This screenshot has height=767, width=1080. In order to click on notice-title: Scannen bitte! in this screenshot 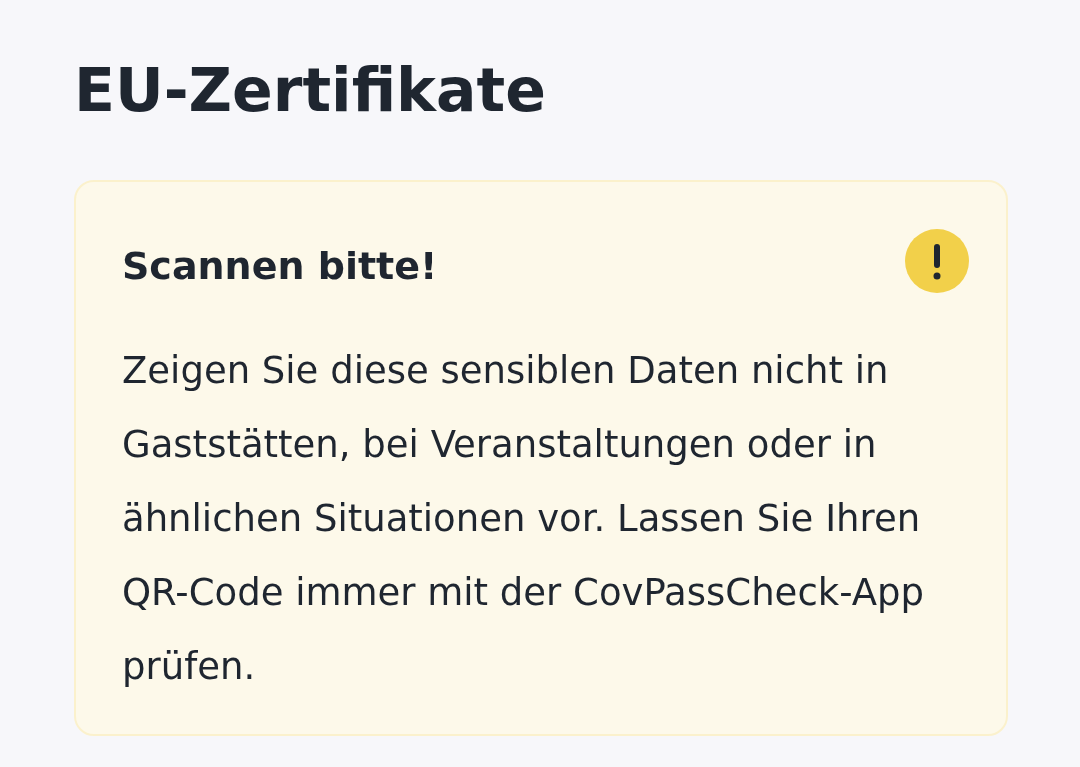, I will do `click(280, 266)`.